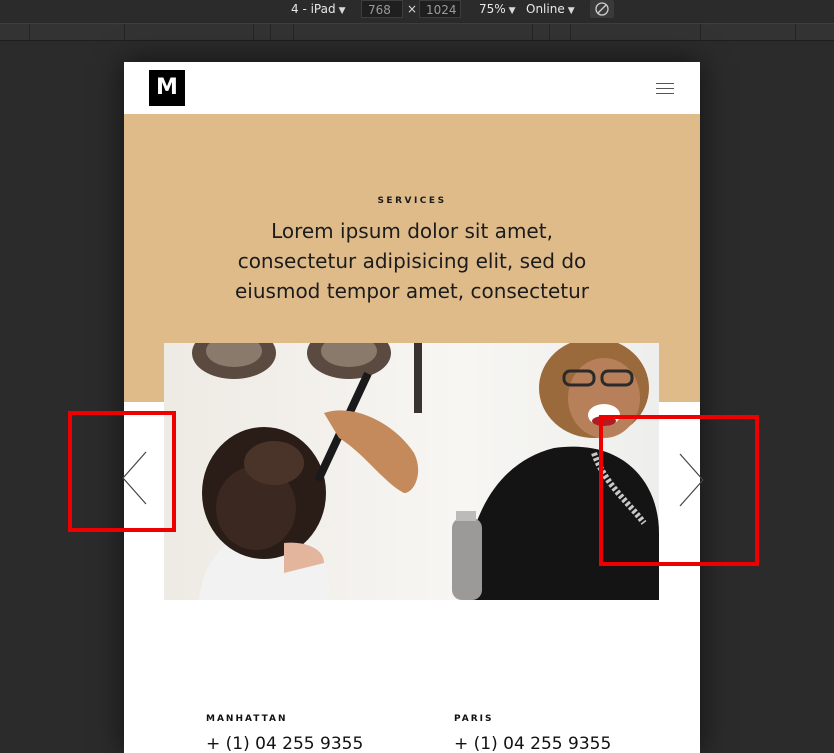  What do you see at coordinates (412, 201) in the screenshot?
I see `section-kicker: SERVICES` at bounding box center [412, 201].